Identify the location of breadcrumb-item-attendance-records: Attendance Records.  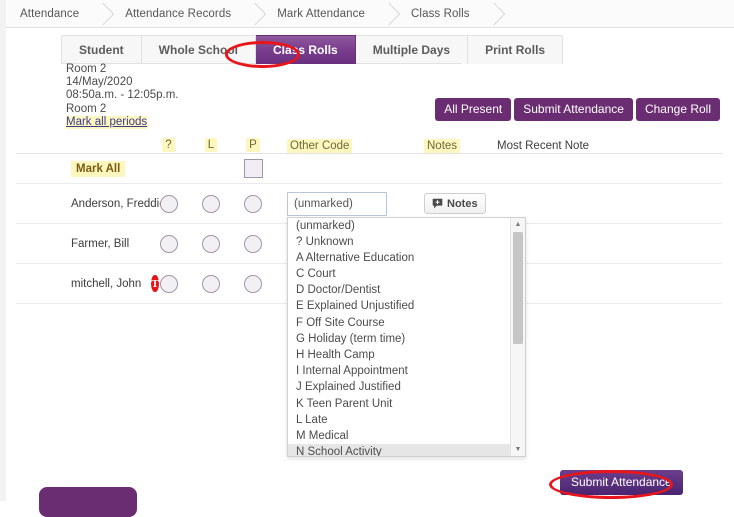
(178, 14).